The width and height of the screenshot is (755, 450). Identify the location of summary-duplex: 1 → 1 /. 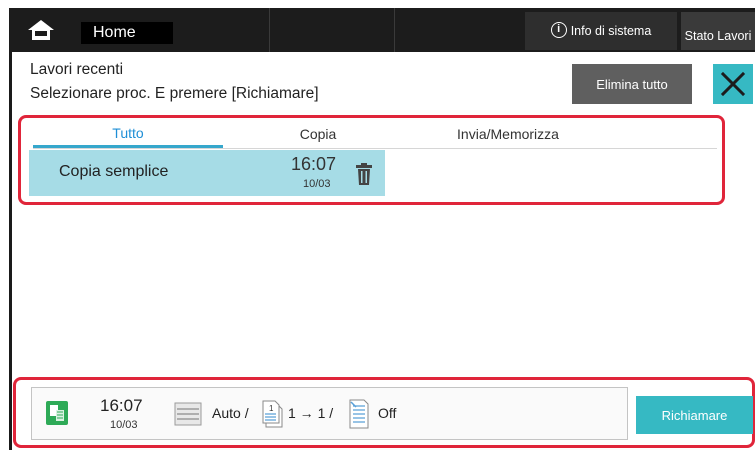
(311, 413).